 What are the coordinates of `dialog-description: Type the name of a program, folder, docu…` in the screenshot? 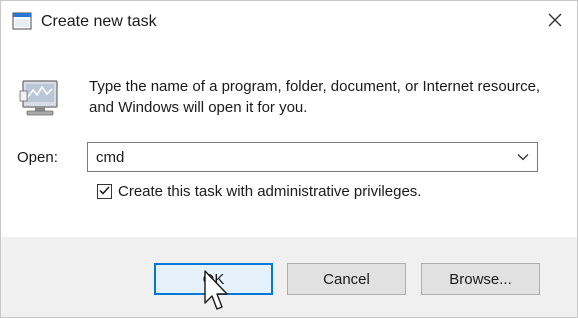 It's located at (315, 97).